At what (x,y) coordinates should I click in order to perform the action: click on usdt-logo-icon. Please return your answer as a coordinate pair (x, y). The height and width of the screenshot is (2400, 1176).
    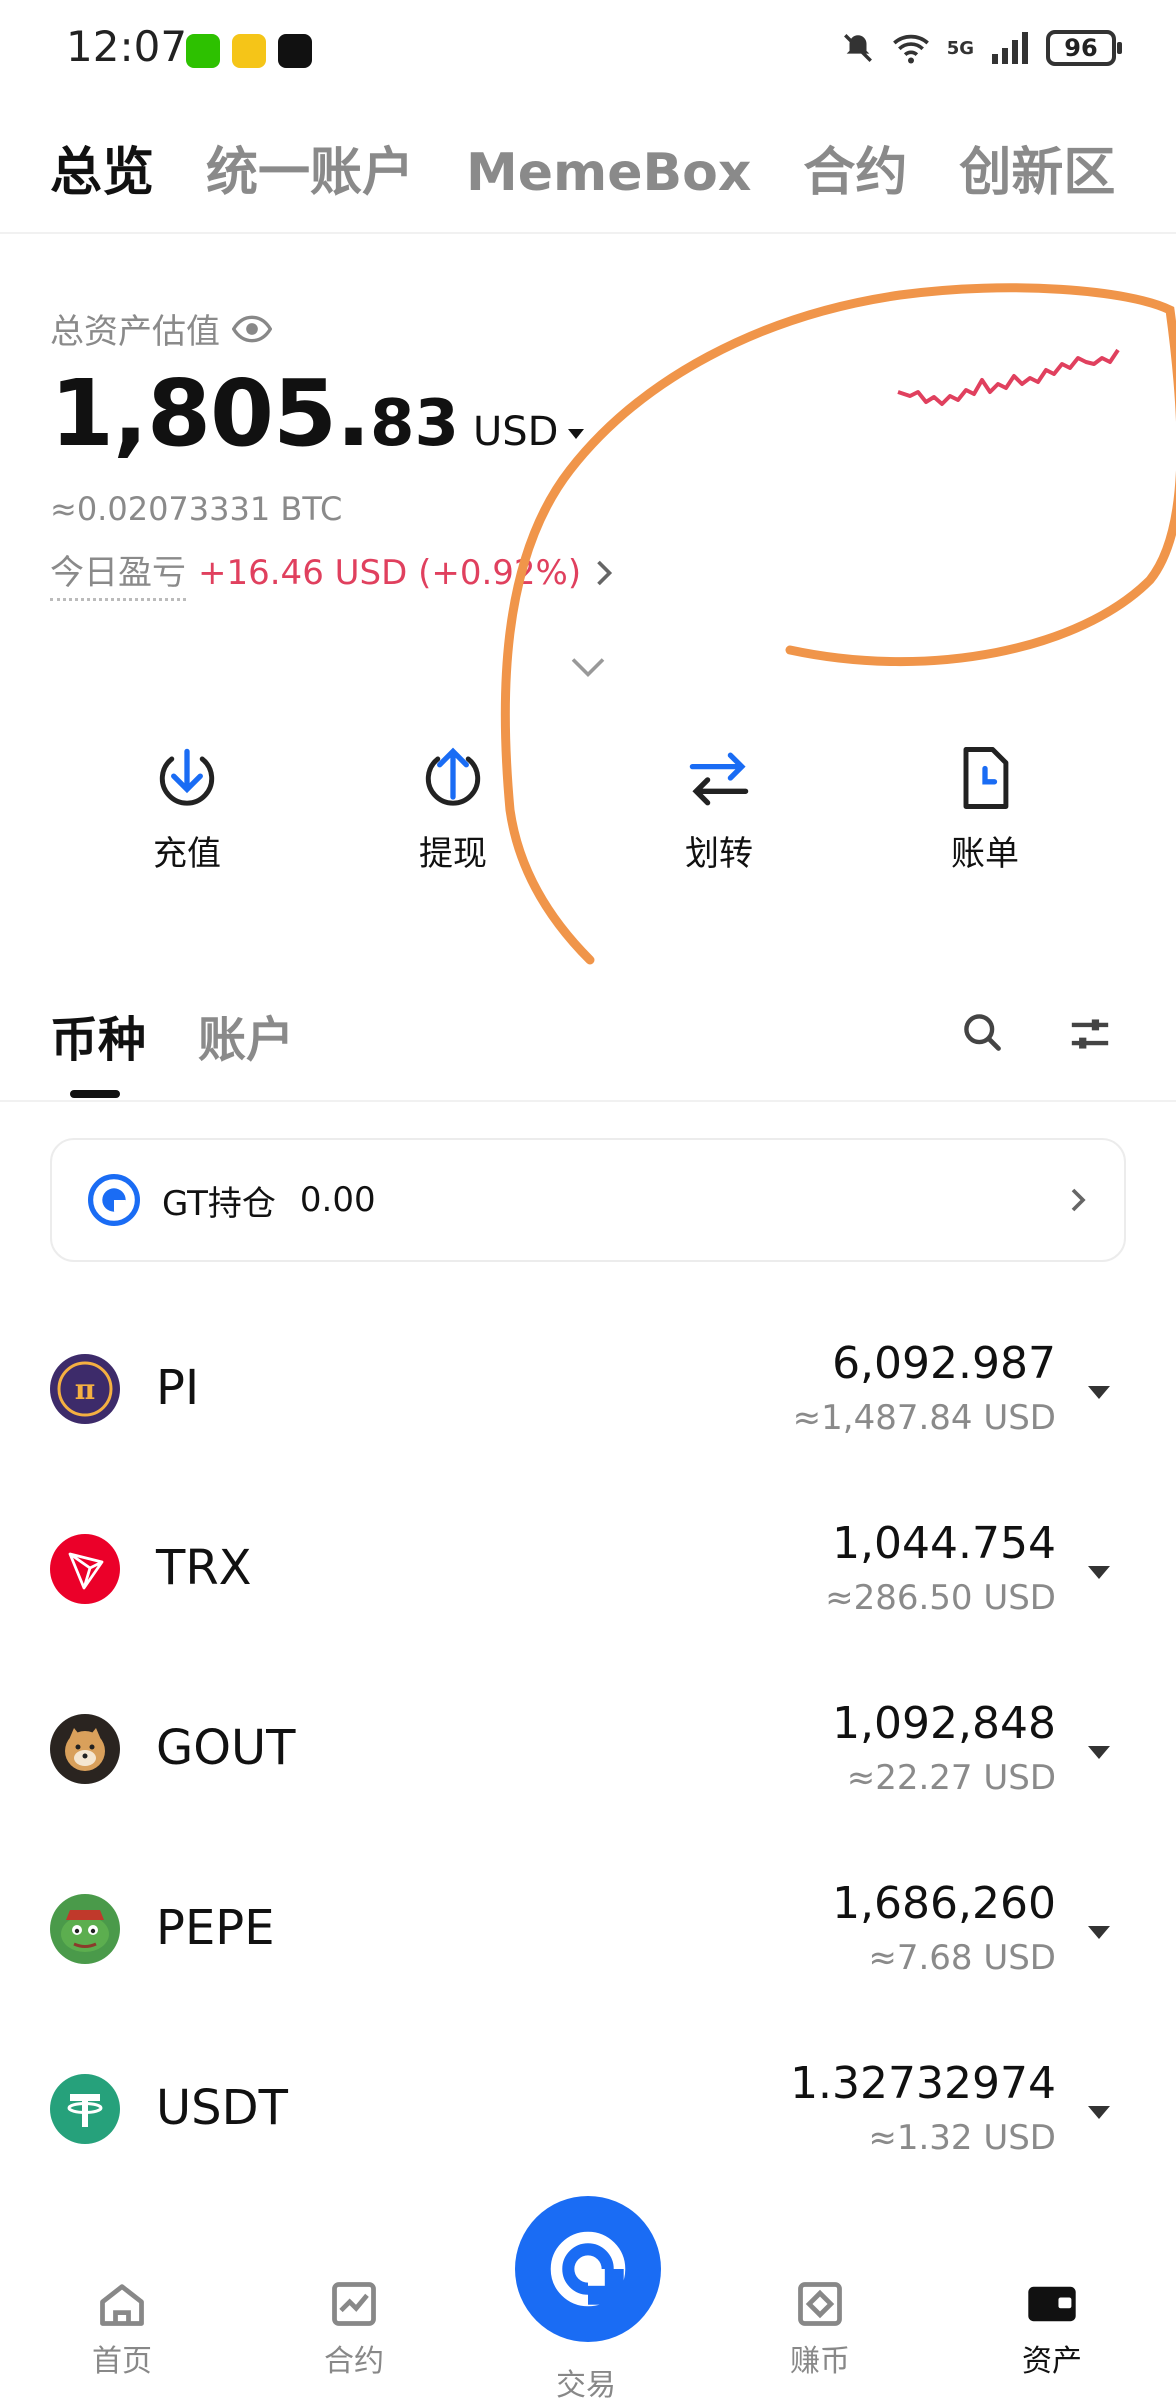
    Looking at the image, I should click on (85, 2109).